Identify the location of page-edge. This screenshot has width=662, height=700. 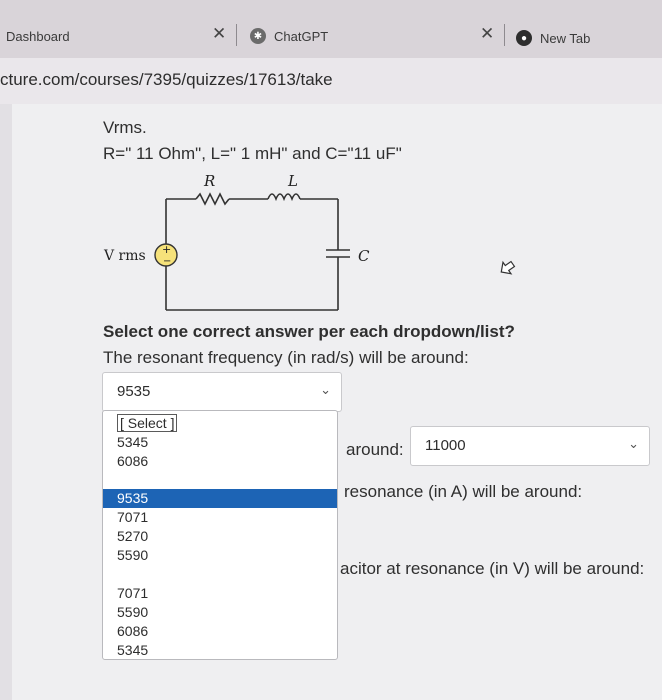
(6, 402).